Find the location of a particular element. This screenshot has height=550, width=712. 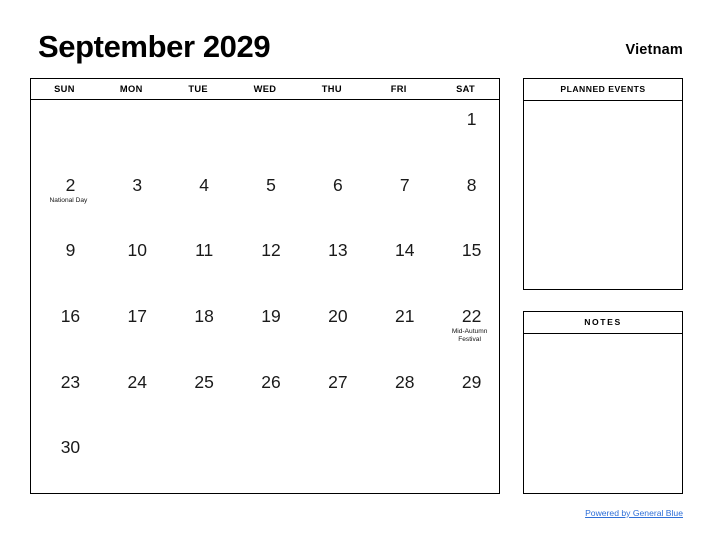

day-number: 21 is located at coordinates (404, 316).